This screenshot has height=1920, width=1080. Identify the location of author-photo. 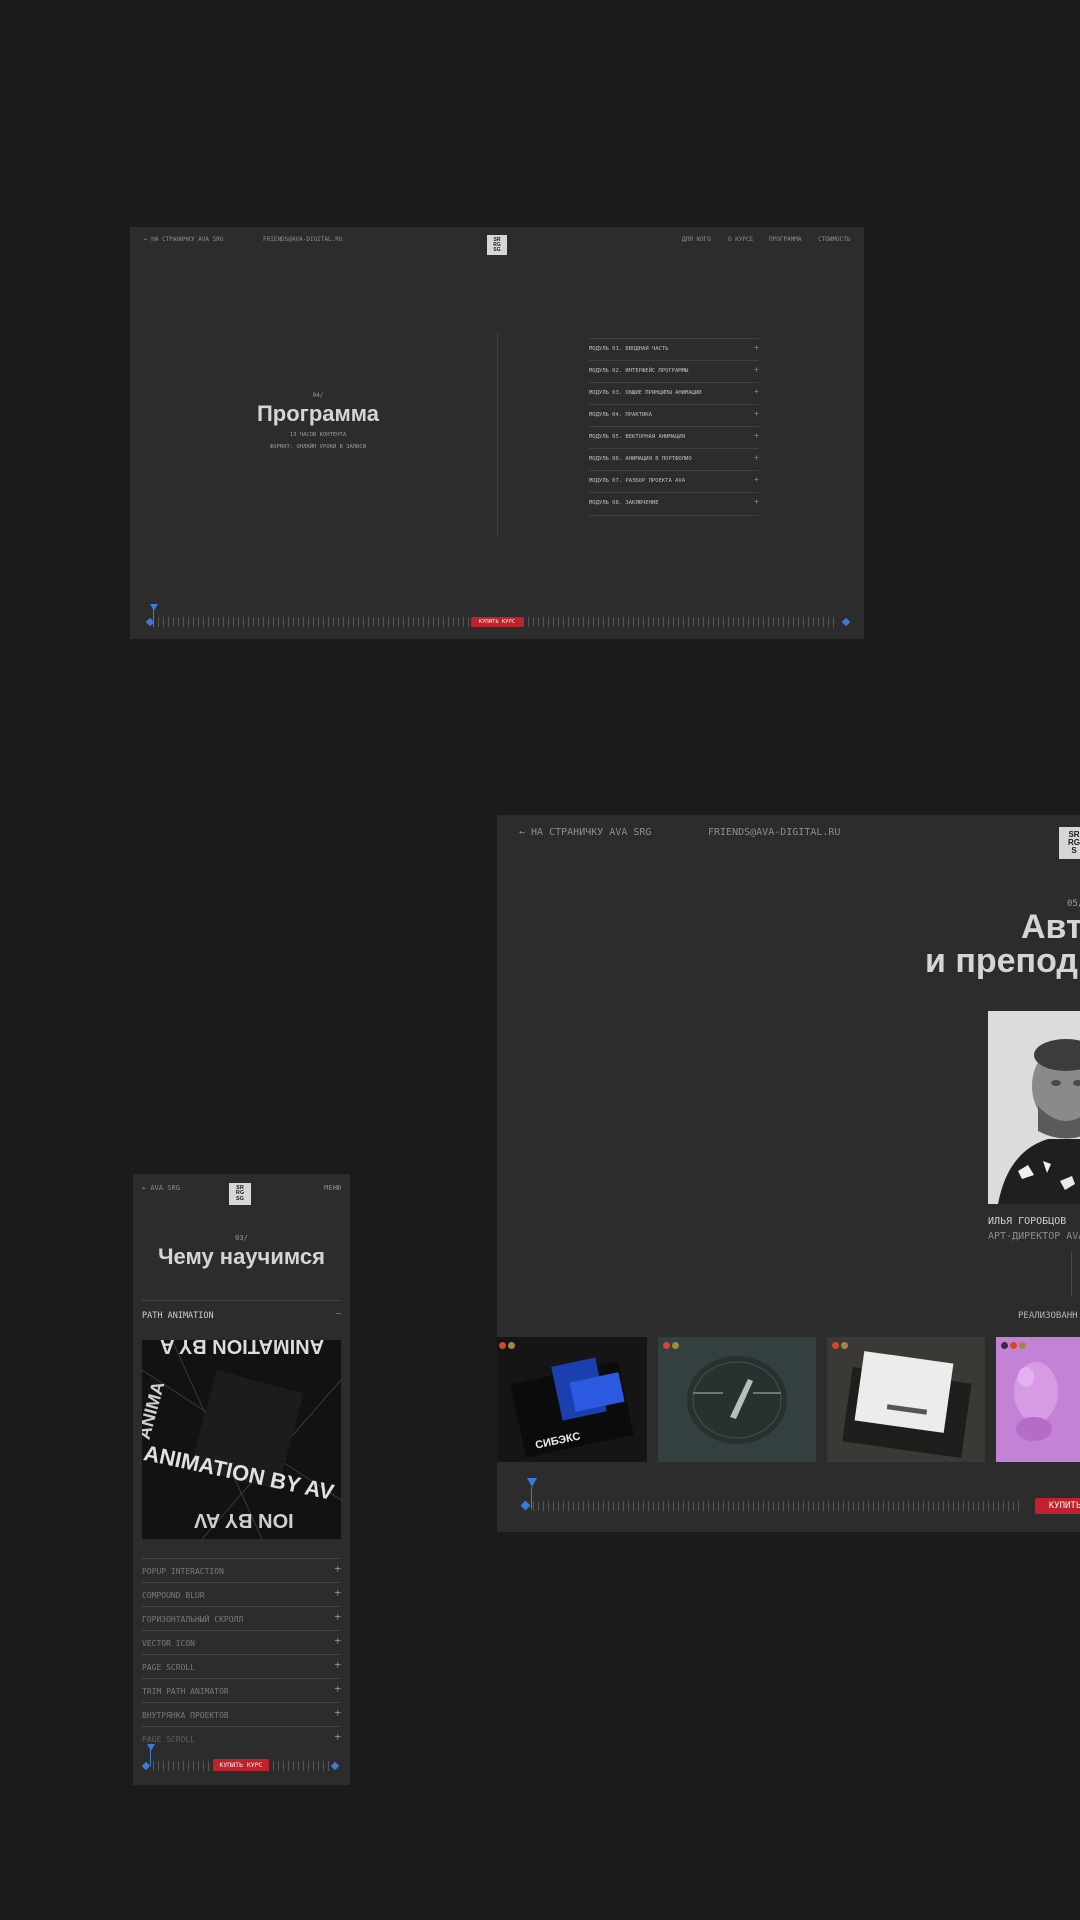
(1034, 1107).